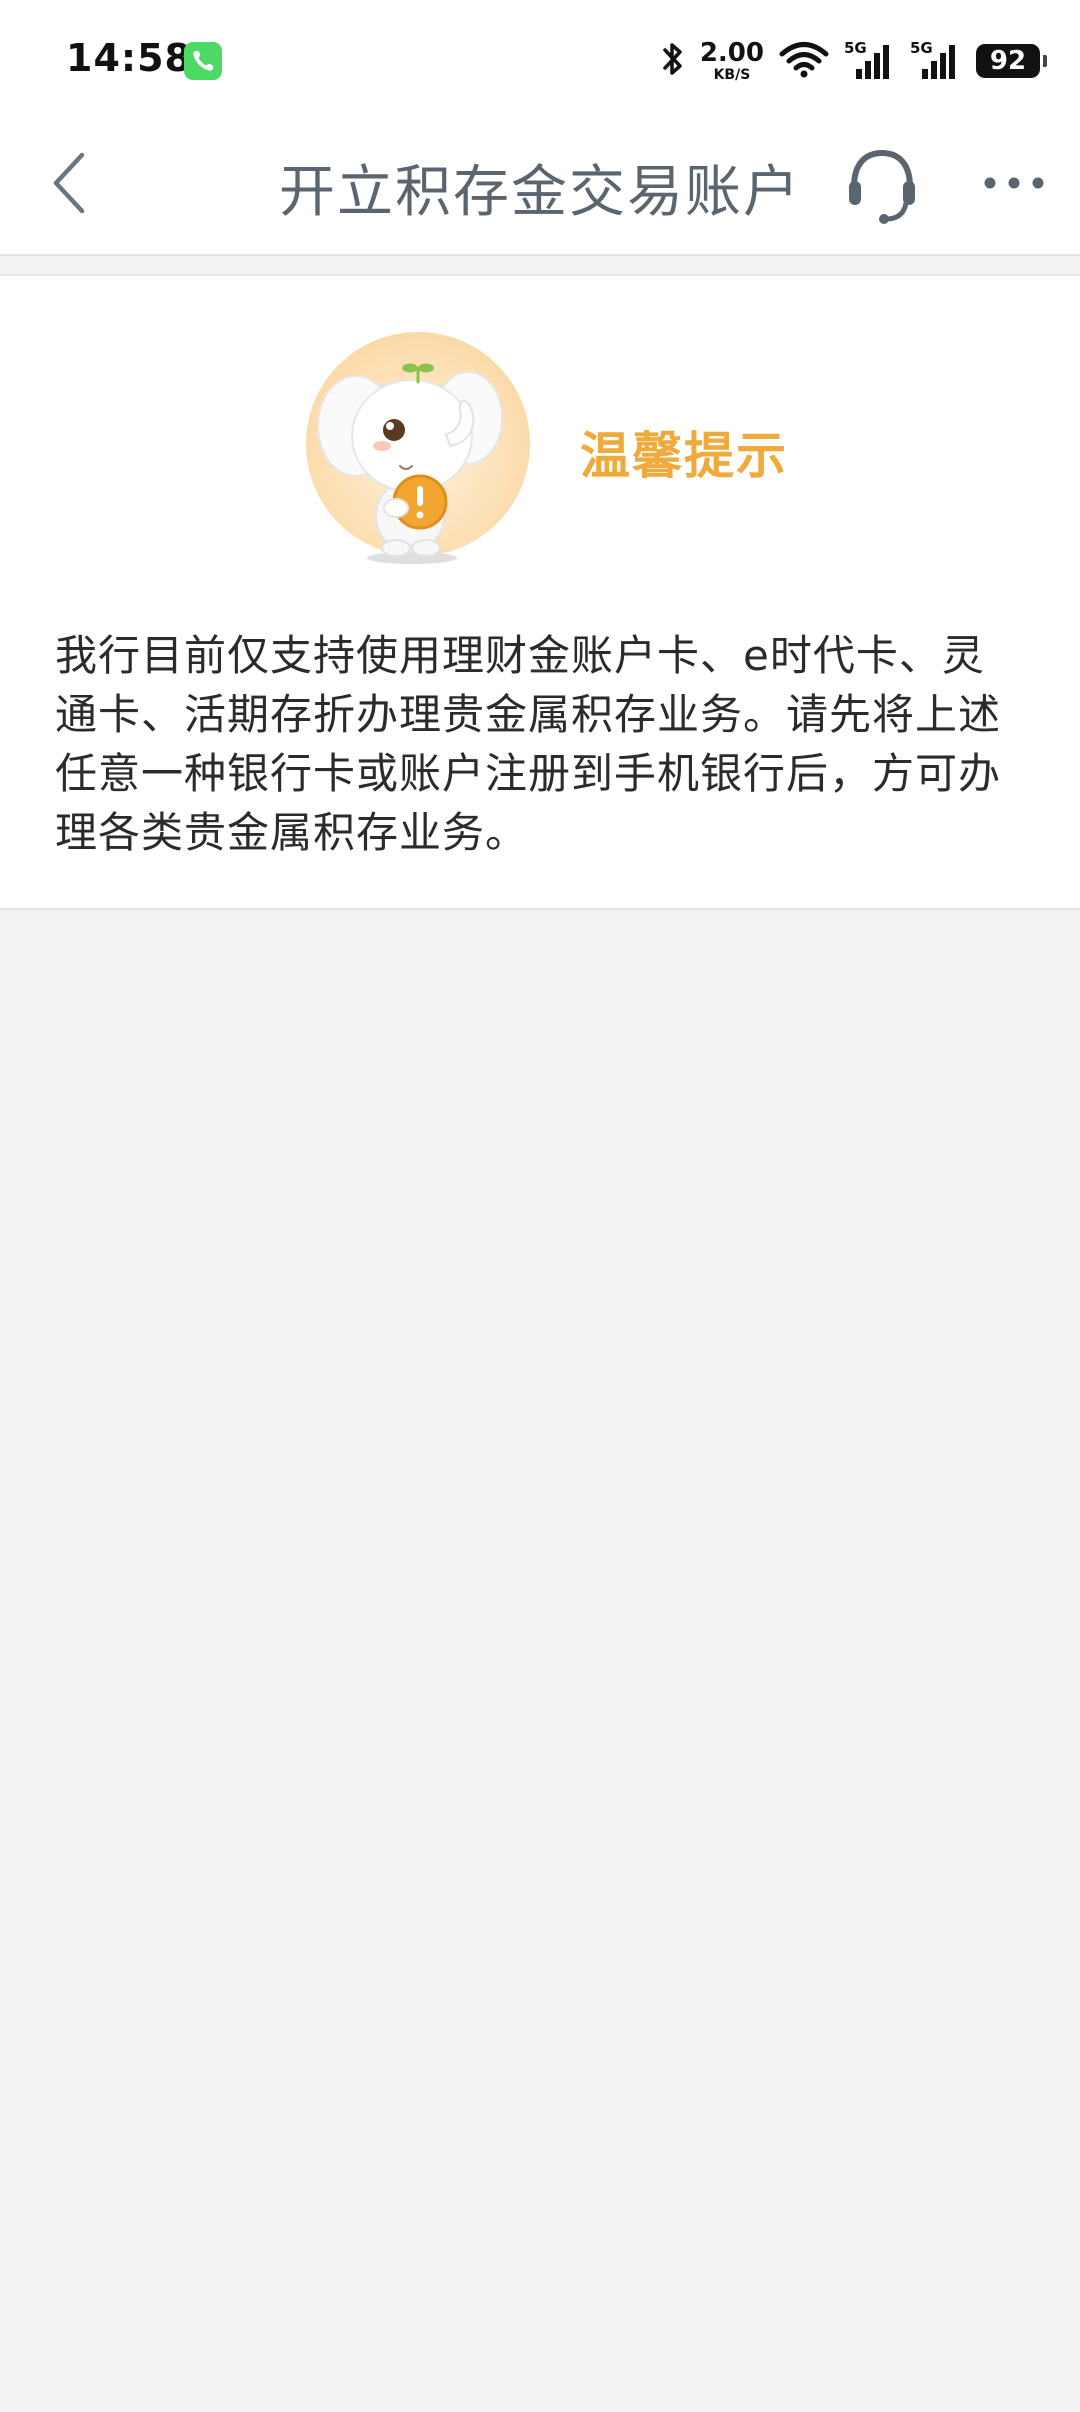  I want to click on status-indicators: 2.00 KB/S 5G 5G 92, so click(853, 61).